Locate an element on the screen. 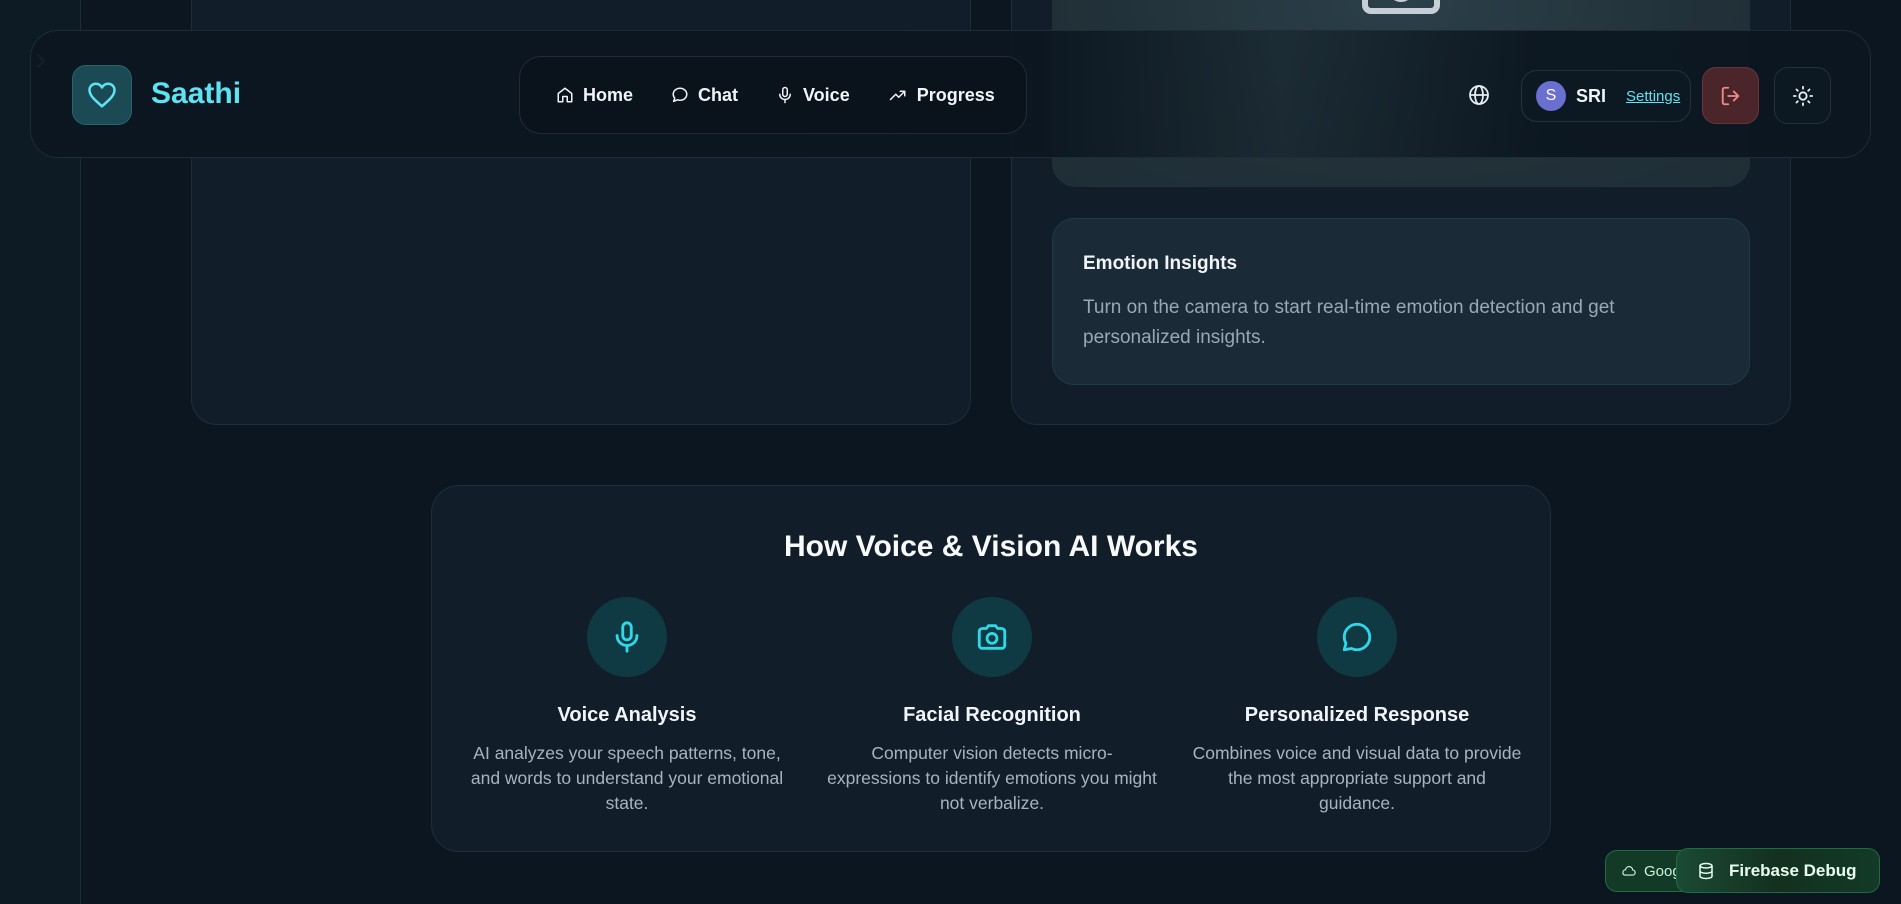 Image resolution: width=1901 pixels, height=904 pixels. nav-voice: Voice is located at coordinates (813, 95).